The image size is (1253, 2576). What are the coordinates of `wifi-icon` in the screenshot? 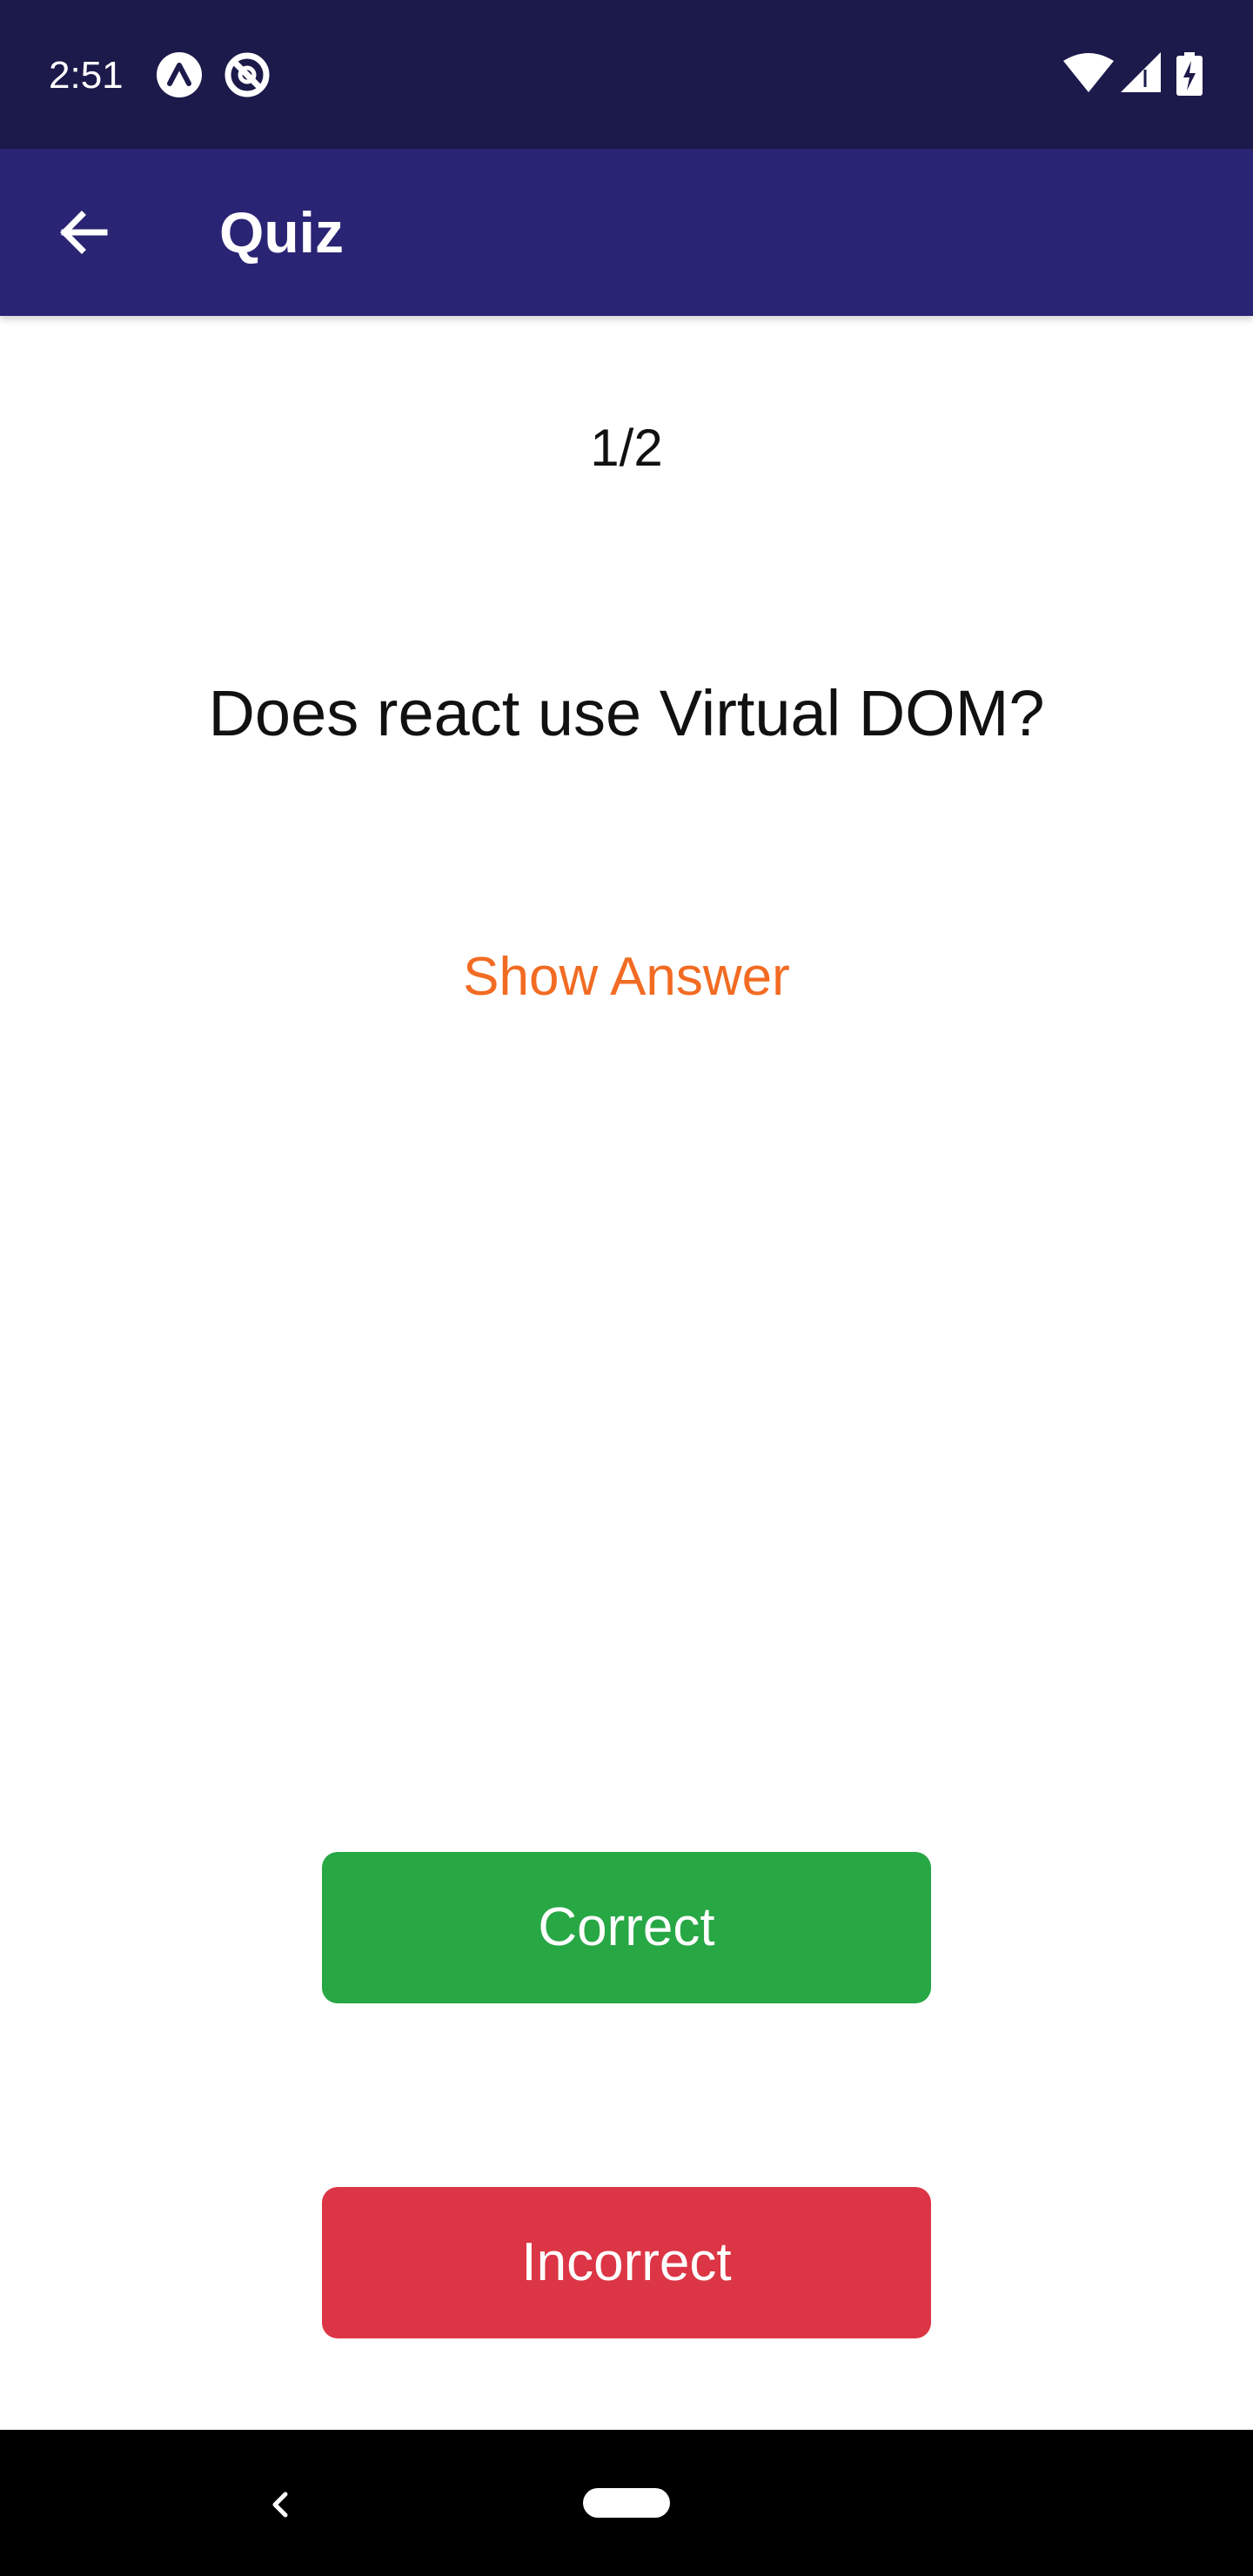 It's located at (1088, 72).